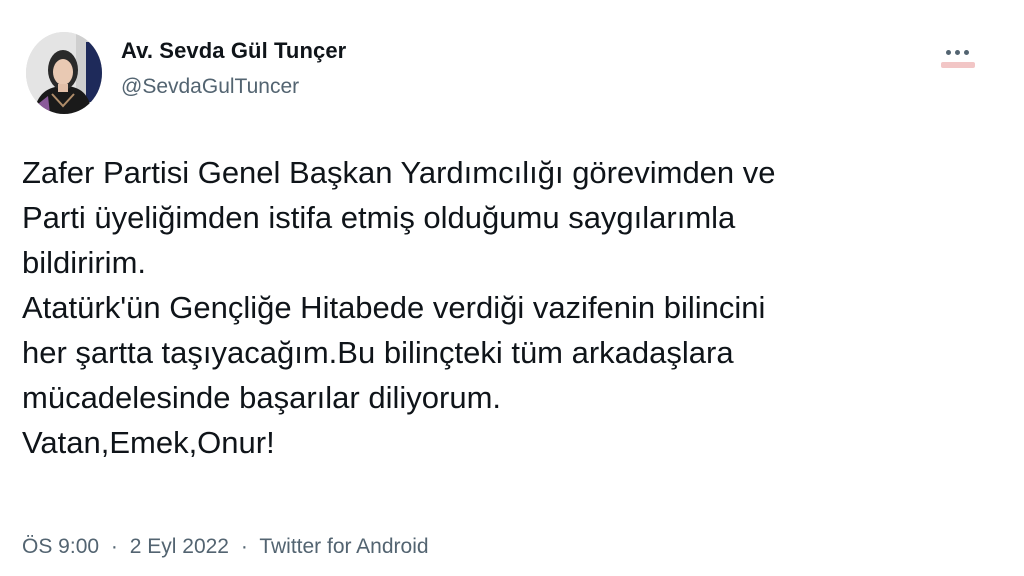 This screenshot has height=576, width=1024. Describe the element at coordinates (179, 546) in the screenshot. I see `tweet-date: 2 Eyl 2022` at that location.